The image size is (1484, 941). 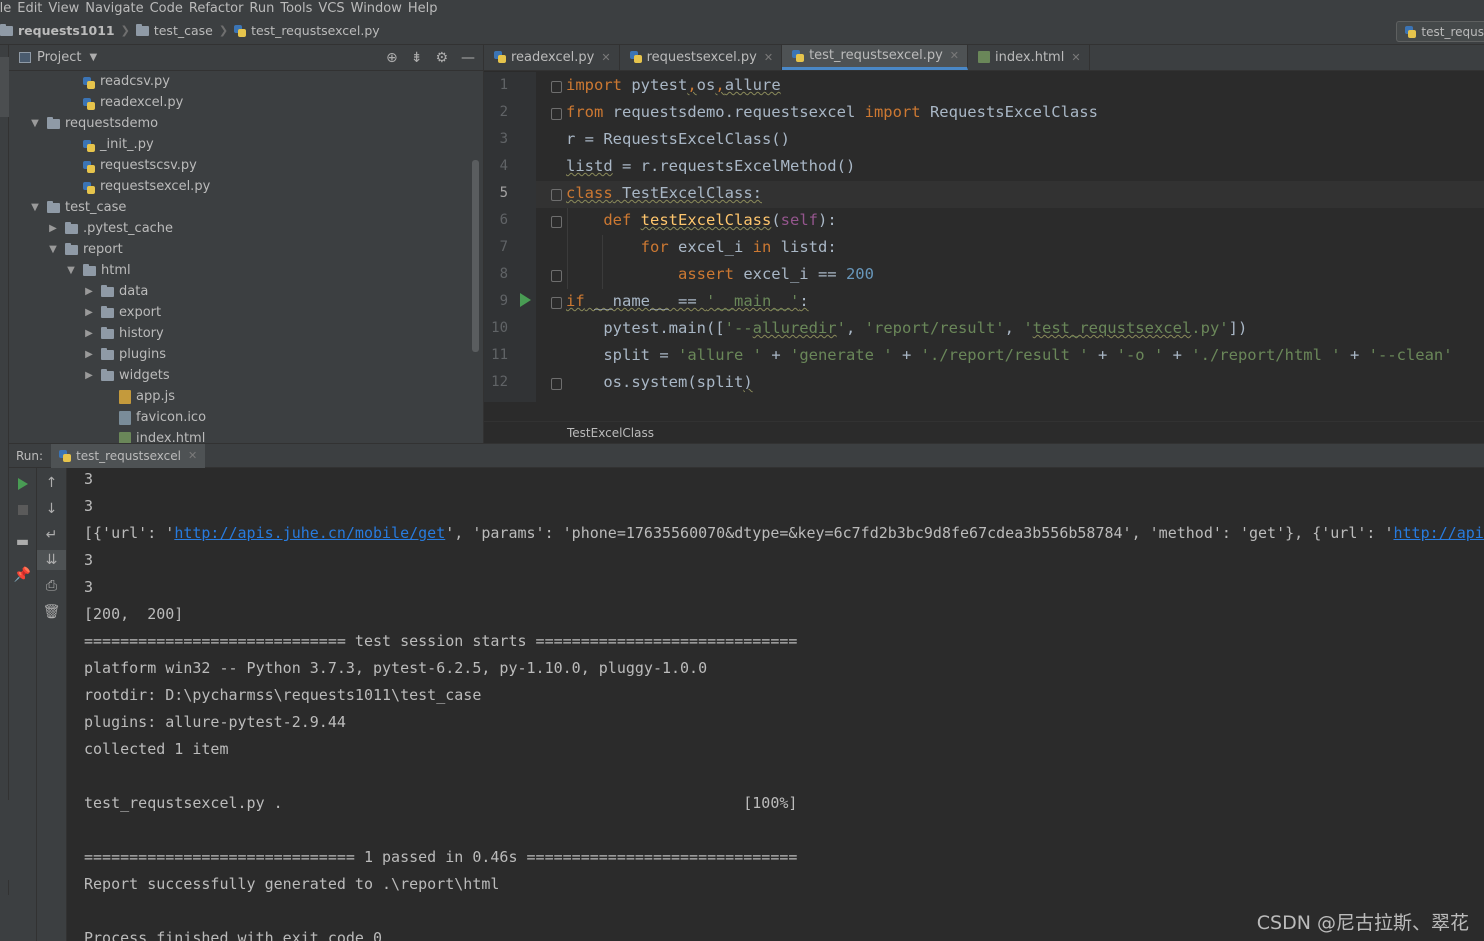 I want to click on breadcrumb-project: requests1011, so click(x=57, y=30).